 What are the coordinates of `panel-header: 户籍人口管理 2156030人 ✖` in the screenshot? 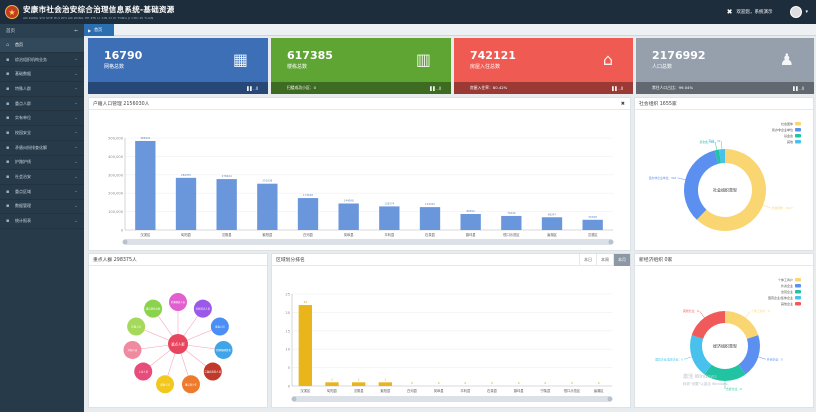 It's located at (359, 104).